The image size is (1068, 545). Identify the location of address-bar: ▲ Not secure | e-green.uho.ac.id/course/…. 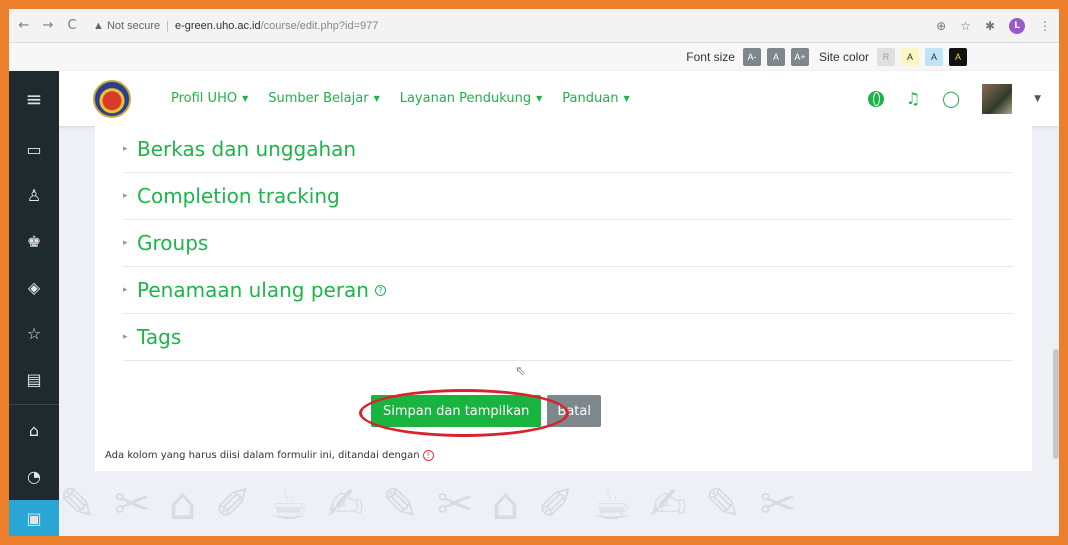
(235, 26).